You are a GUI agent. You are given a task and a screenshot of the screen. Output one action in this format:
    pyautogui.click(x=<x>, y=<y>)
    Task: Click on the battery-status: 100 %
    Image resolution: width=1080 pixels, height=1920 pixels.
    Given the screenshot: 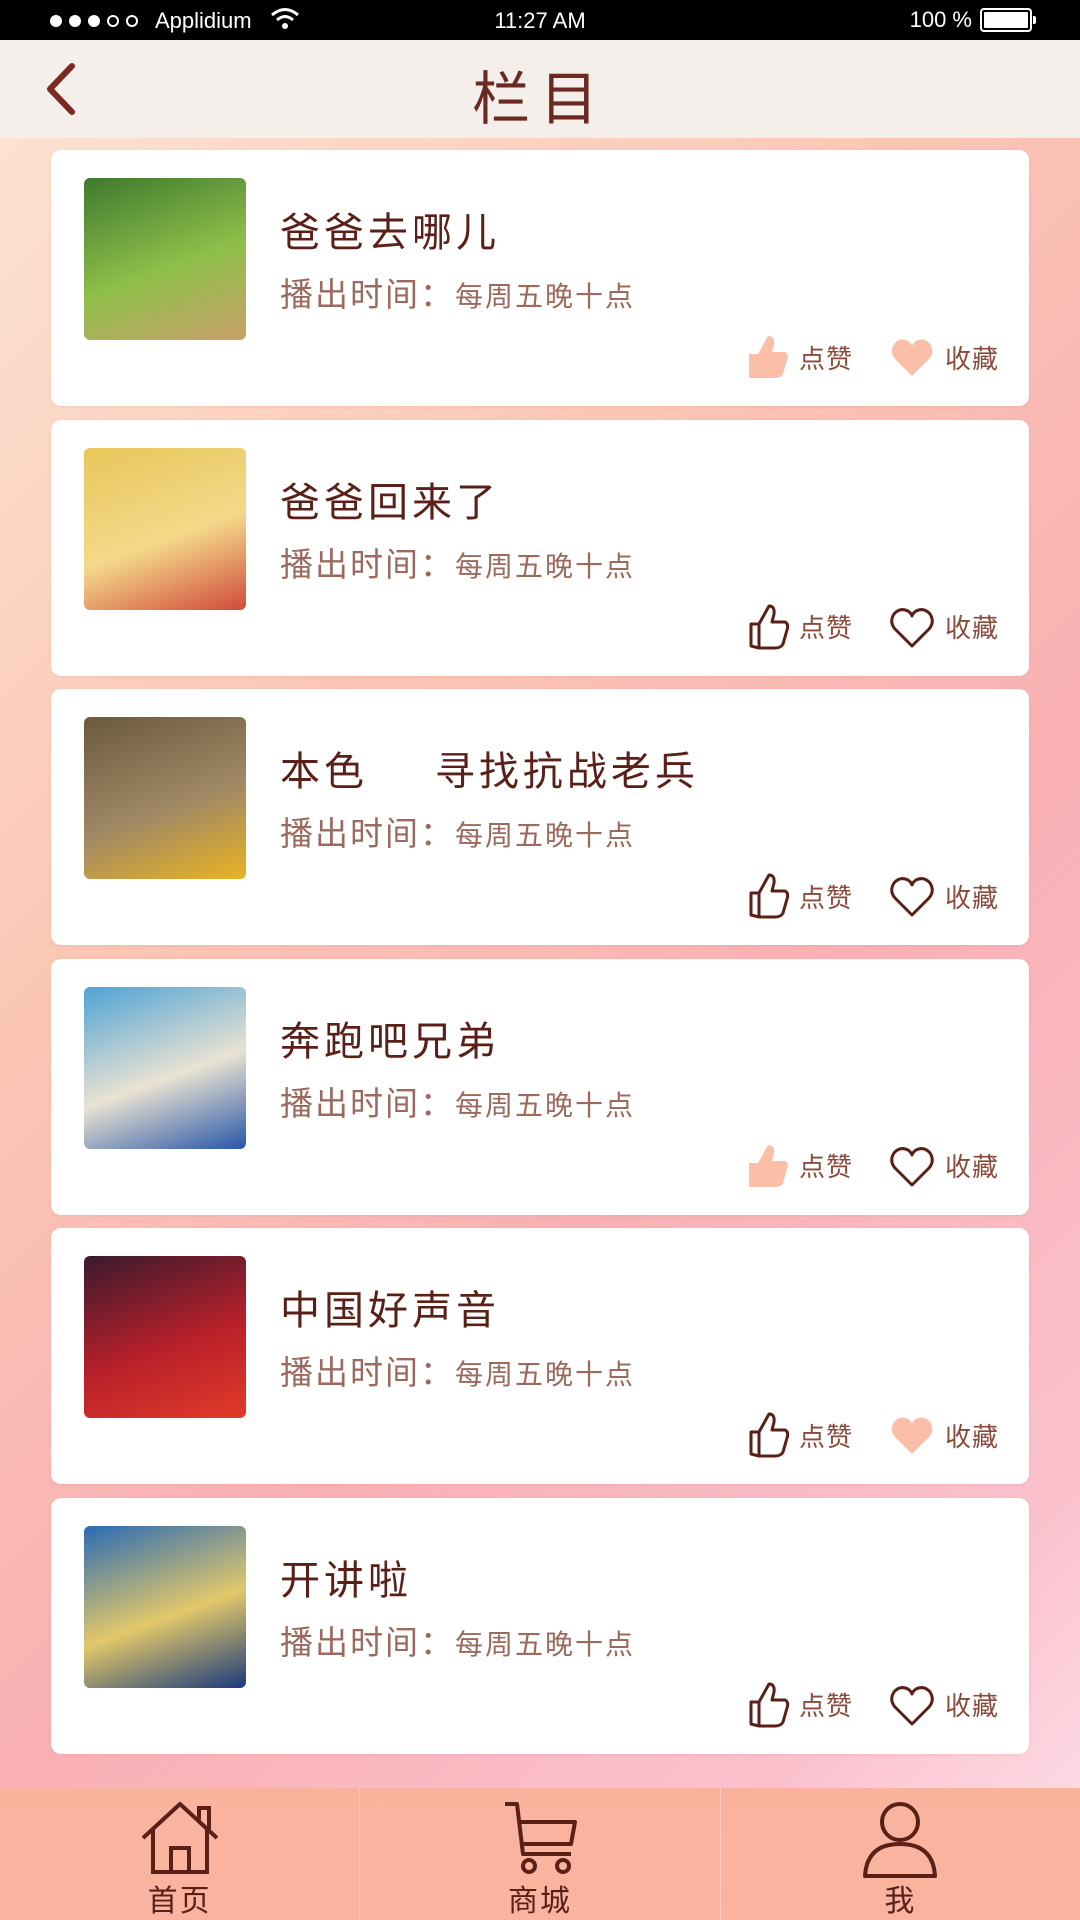 What is the action you would take?
    pyautogui.click(x=972, y=20)
    